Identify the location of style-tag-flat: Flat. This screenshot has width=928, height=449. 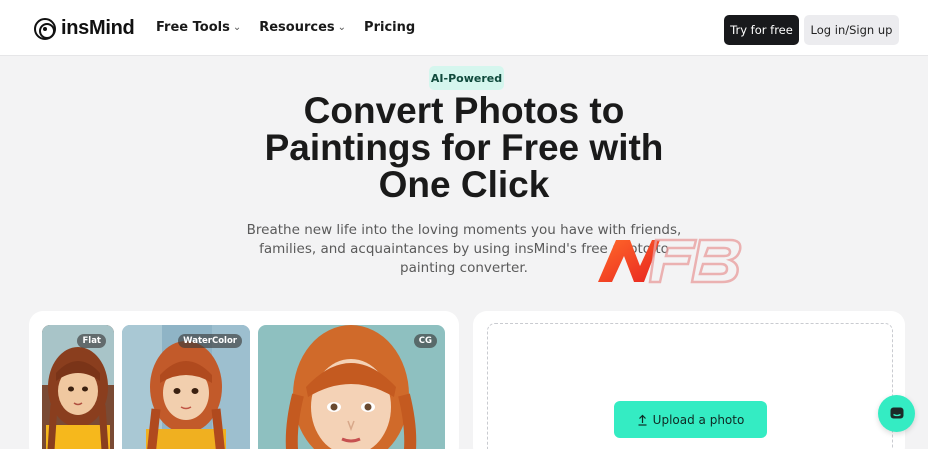
(91, 341).